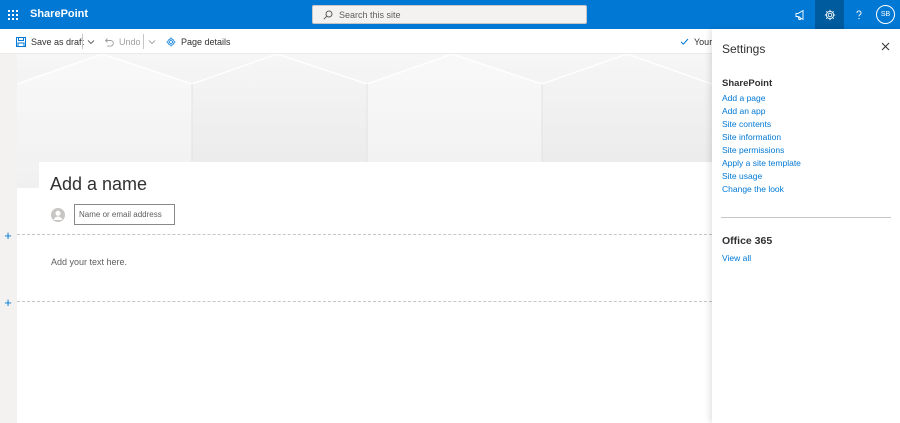 The width and height of the screenshot is (900, 423). Describe the element at coordinates (858, 14) in the screenshot. I see `help-icon` at that location.